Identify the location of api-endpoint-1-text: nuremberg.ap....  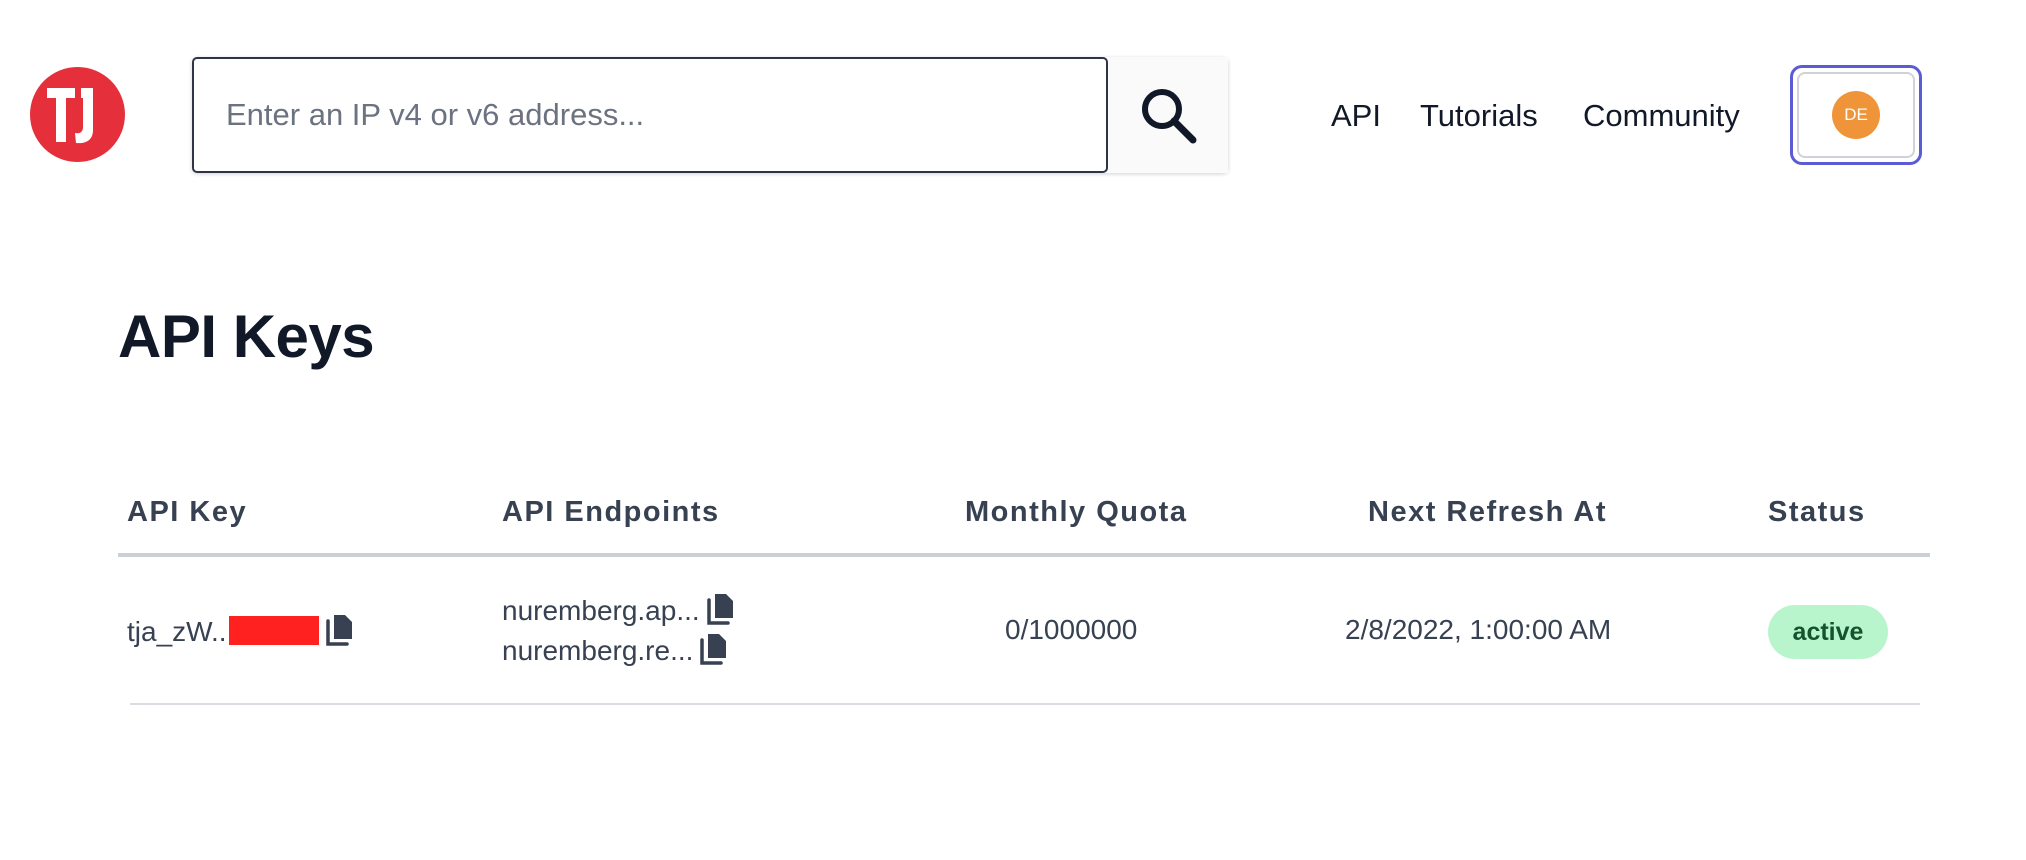
(601, 610).